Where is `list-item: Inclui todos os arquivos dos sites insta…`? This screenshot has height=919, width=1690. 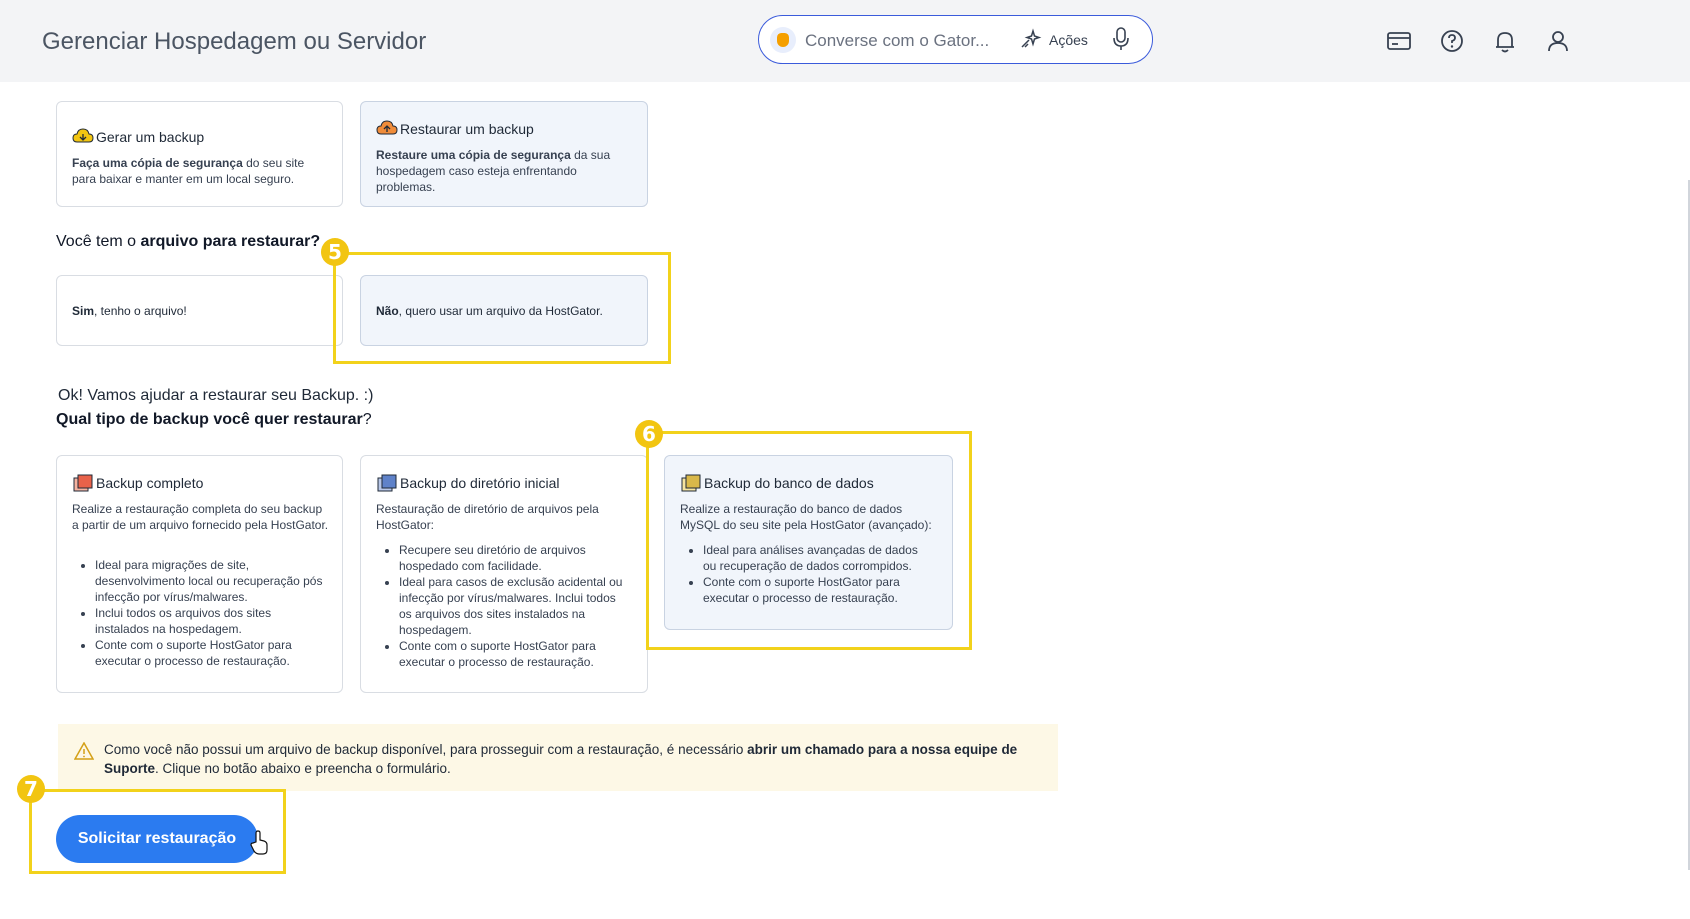 list-item: Inclui todos os arquivos dos sites insta… is located at coordinates (210, 621).